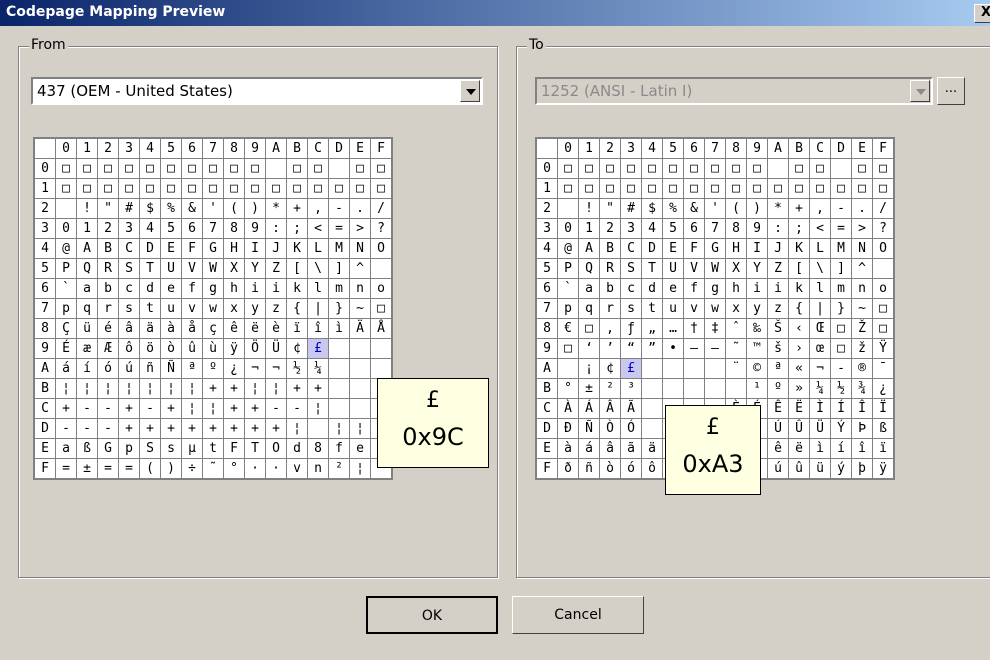 This screenshot has width=990, height=660. Describe the element at coordinates (631, 288) in the screenshot. I see `to-char-cell: c` at that location.